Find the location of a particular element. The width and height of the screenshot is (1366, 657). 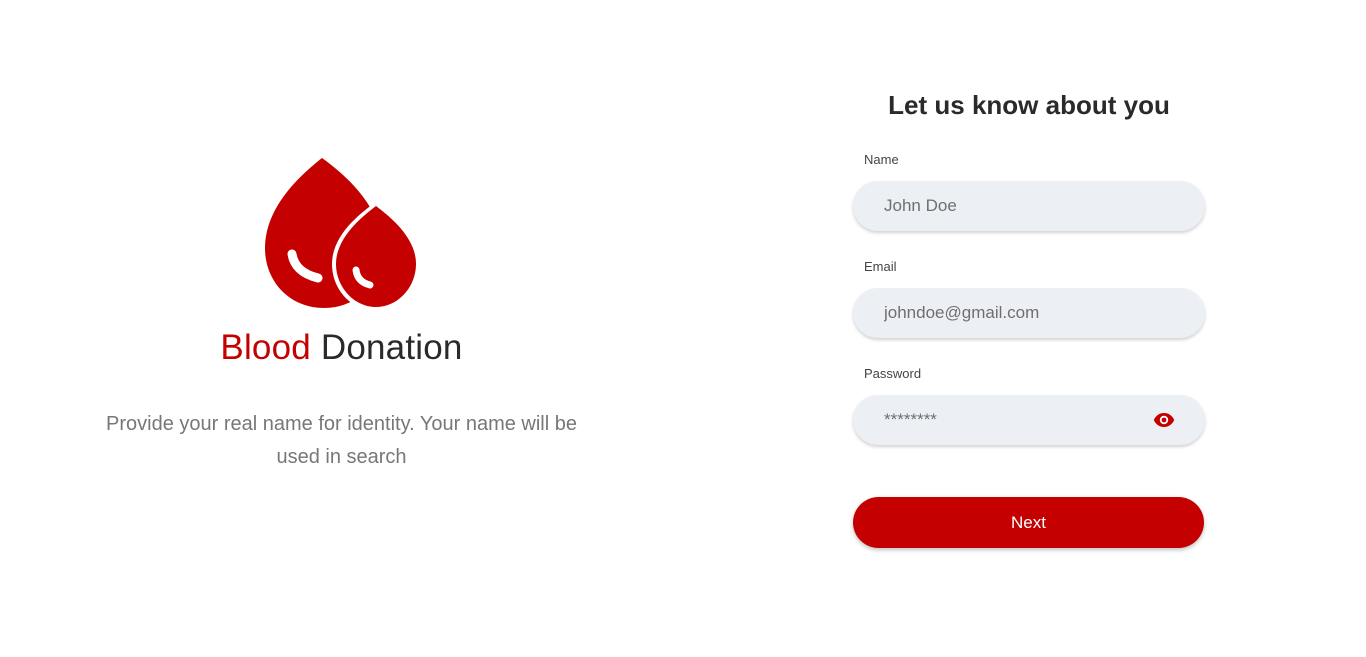

blood-drops-icon is located at coordinates (342, 234).